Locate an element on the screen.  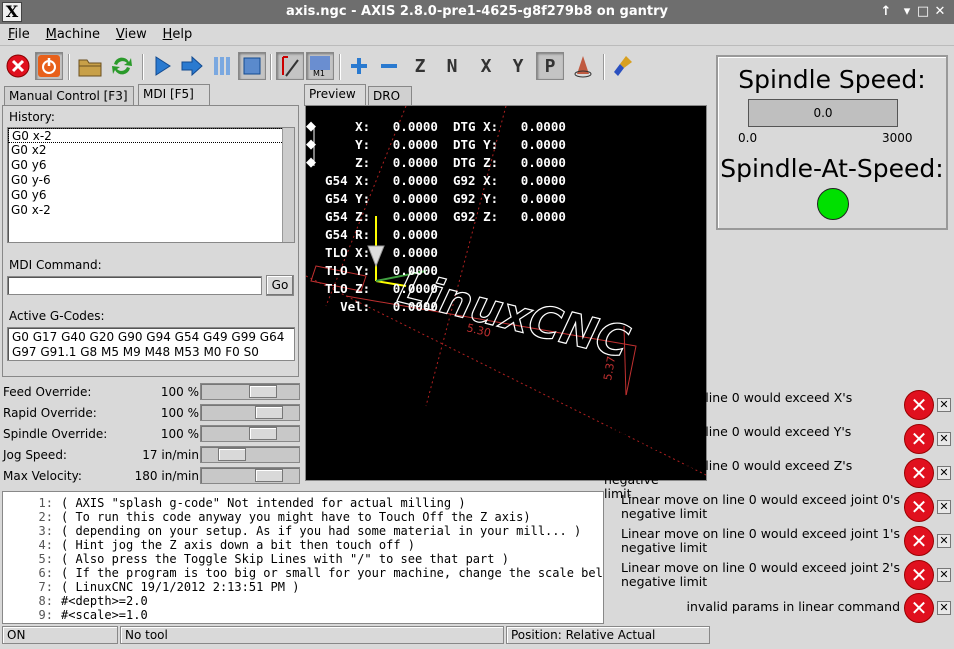
view-p-button: P is located at coordinates (550, 66).